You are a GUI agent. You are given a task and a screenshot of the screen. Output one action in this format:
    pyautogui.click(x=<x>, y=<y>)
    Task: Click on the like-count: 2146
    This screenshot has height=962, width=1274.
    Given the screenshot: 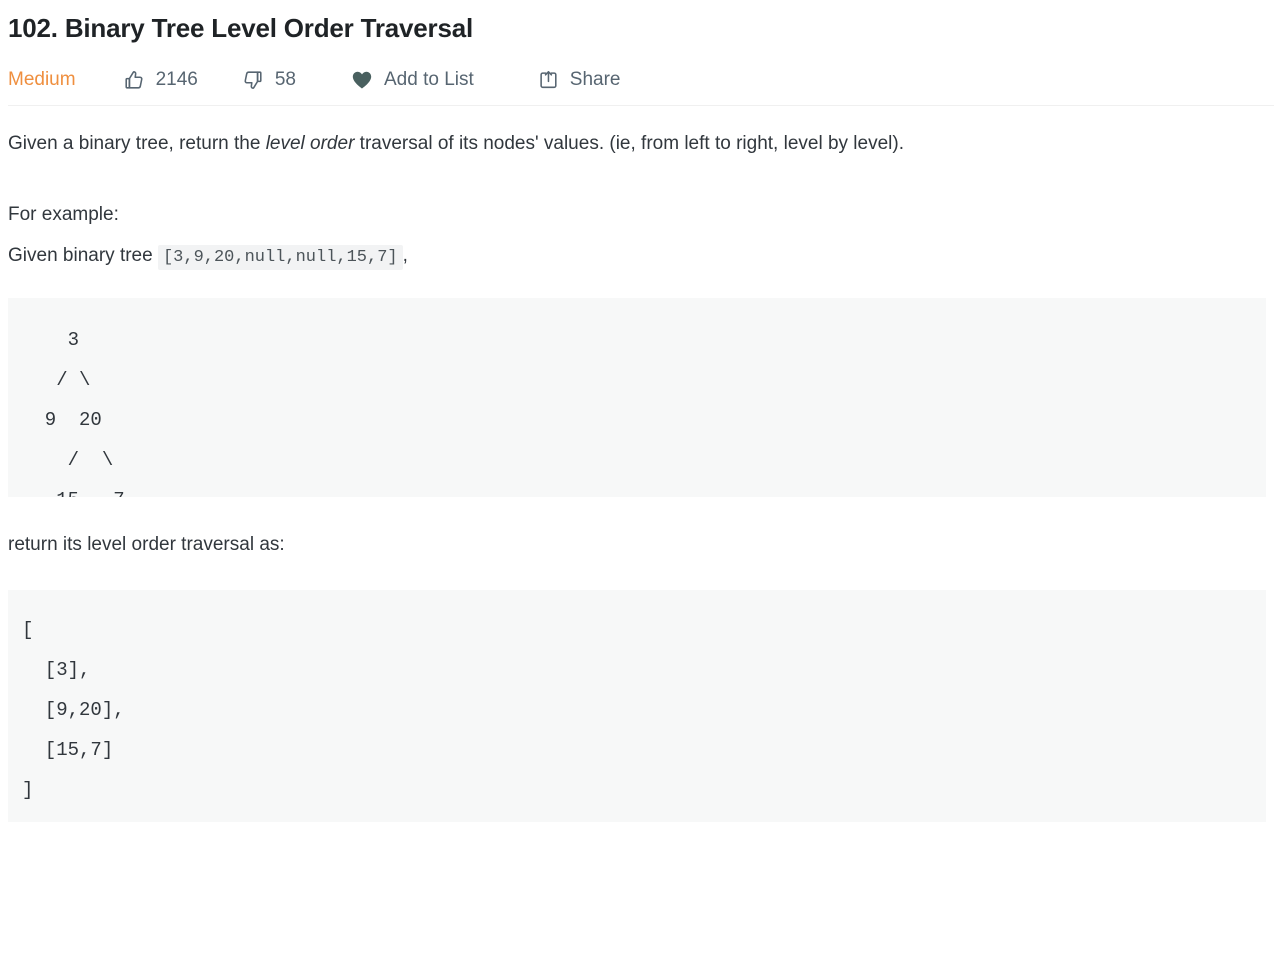 What is the action you would take?
    pyautogui.click(x=176, y=79)
    